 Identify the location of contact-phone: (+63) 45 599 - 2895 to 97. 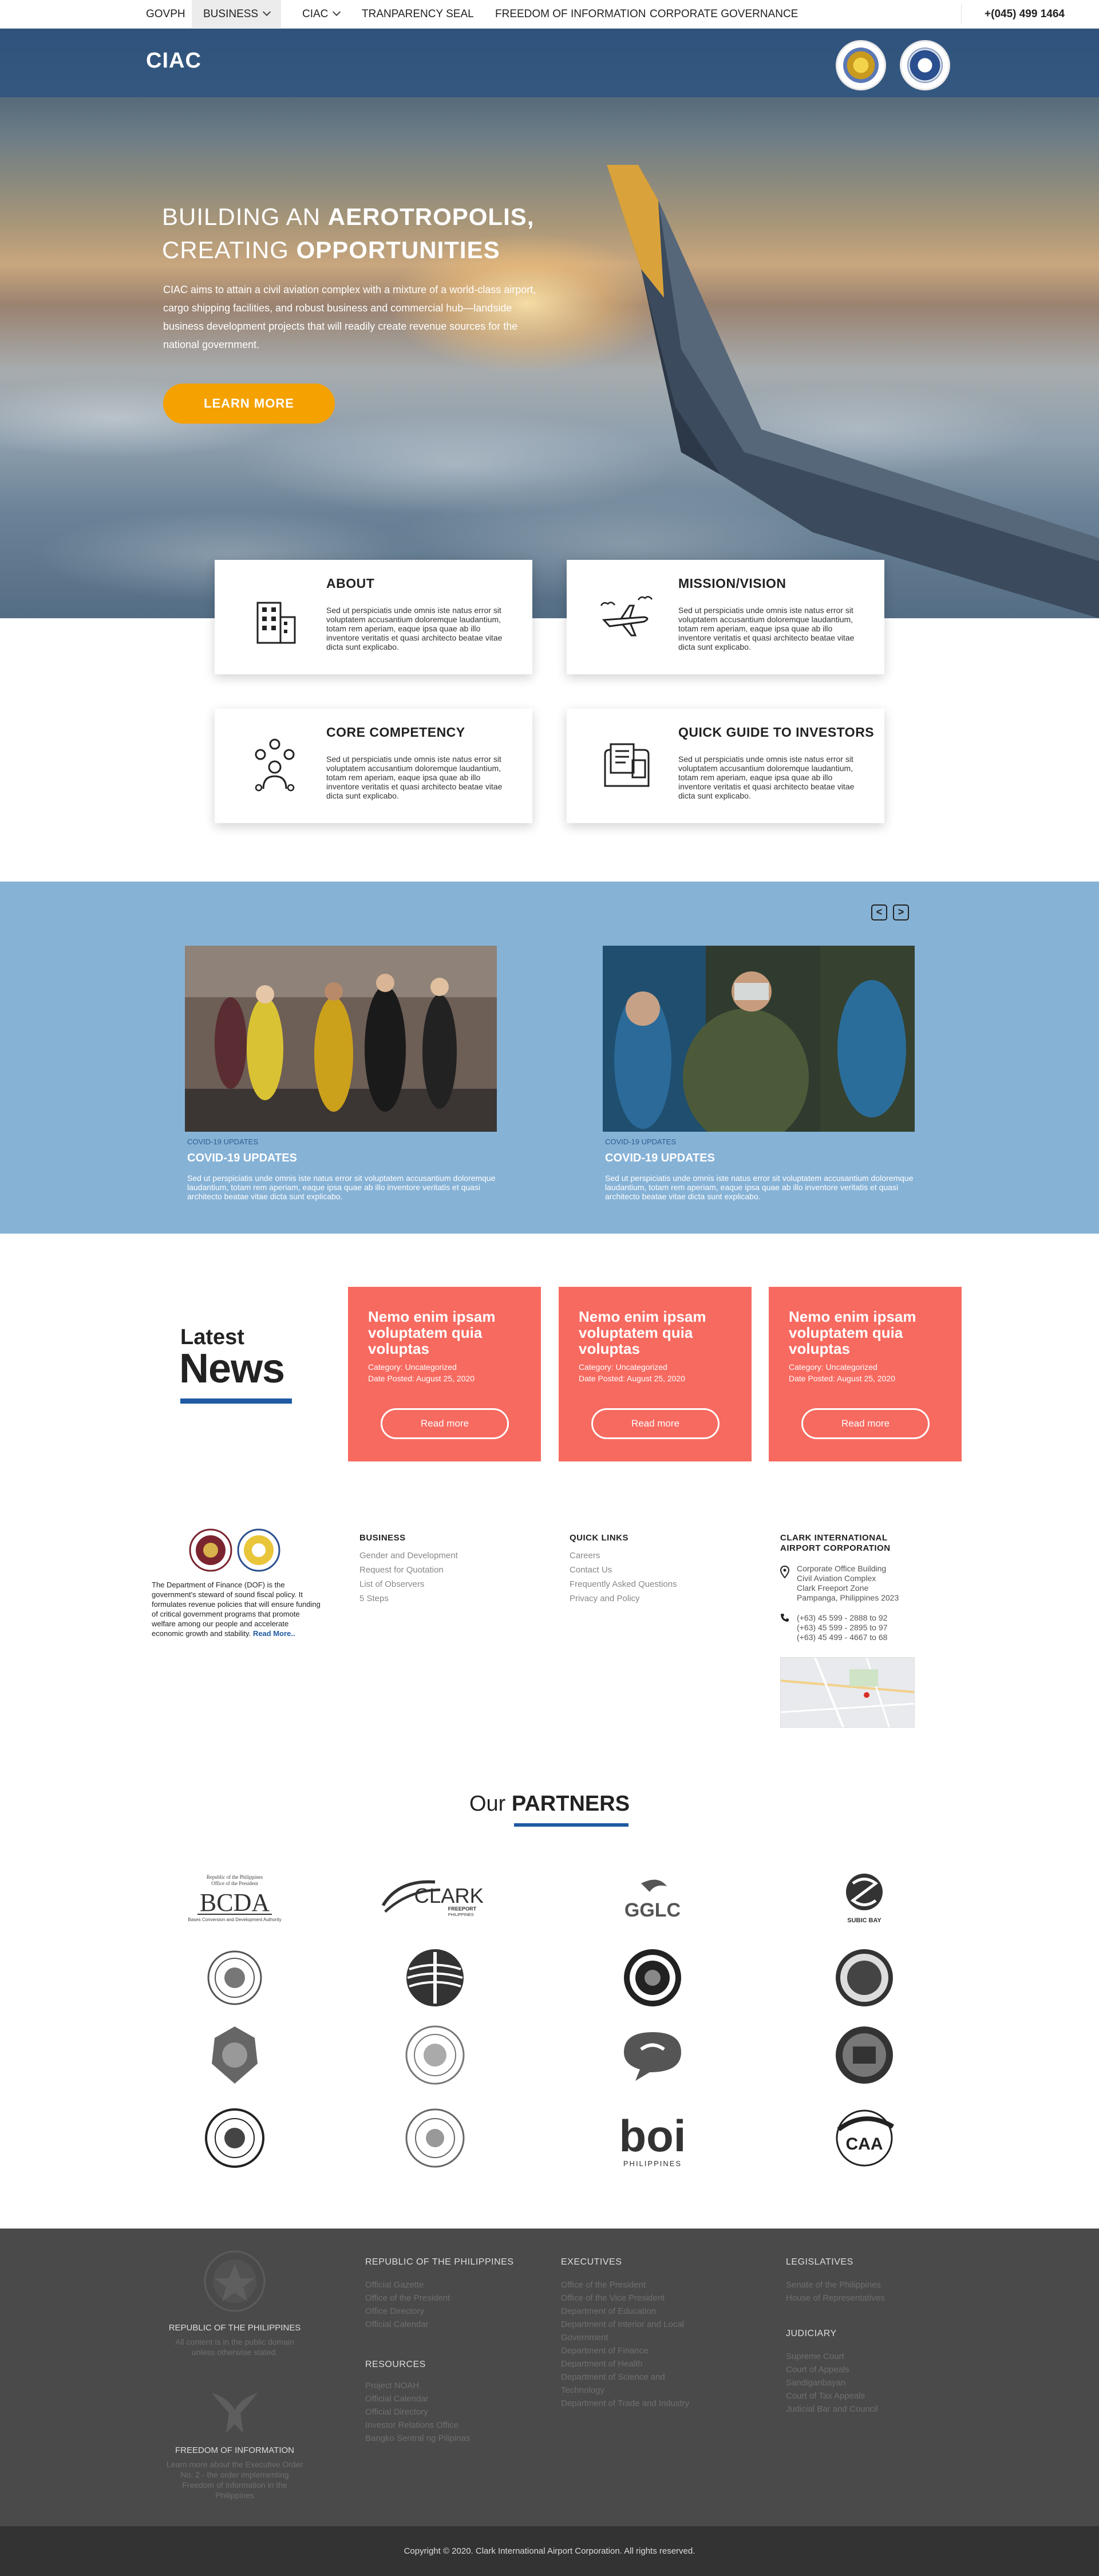
(842, 1628).